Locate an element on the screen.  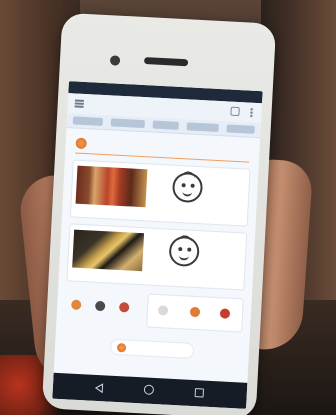
overflow-icon is located at coordinates (251, 112).